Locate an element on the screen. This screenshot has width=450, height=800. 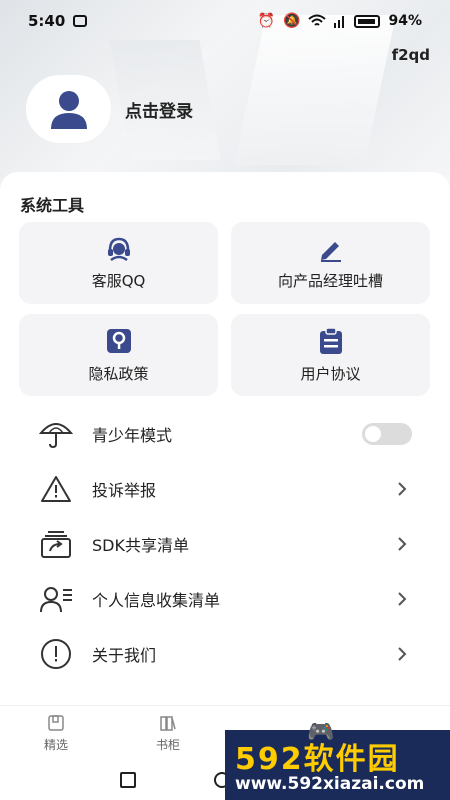
warning-icon is located at coordinates (56, 489).